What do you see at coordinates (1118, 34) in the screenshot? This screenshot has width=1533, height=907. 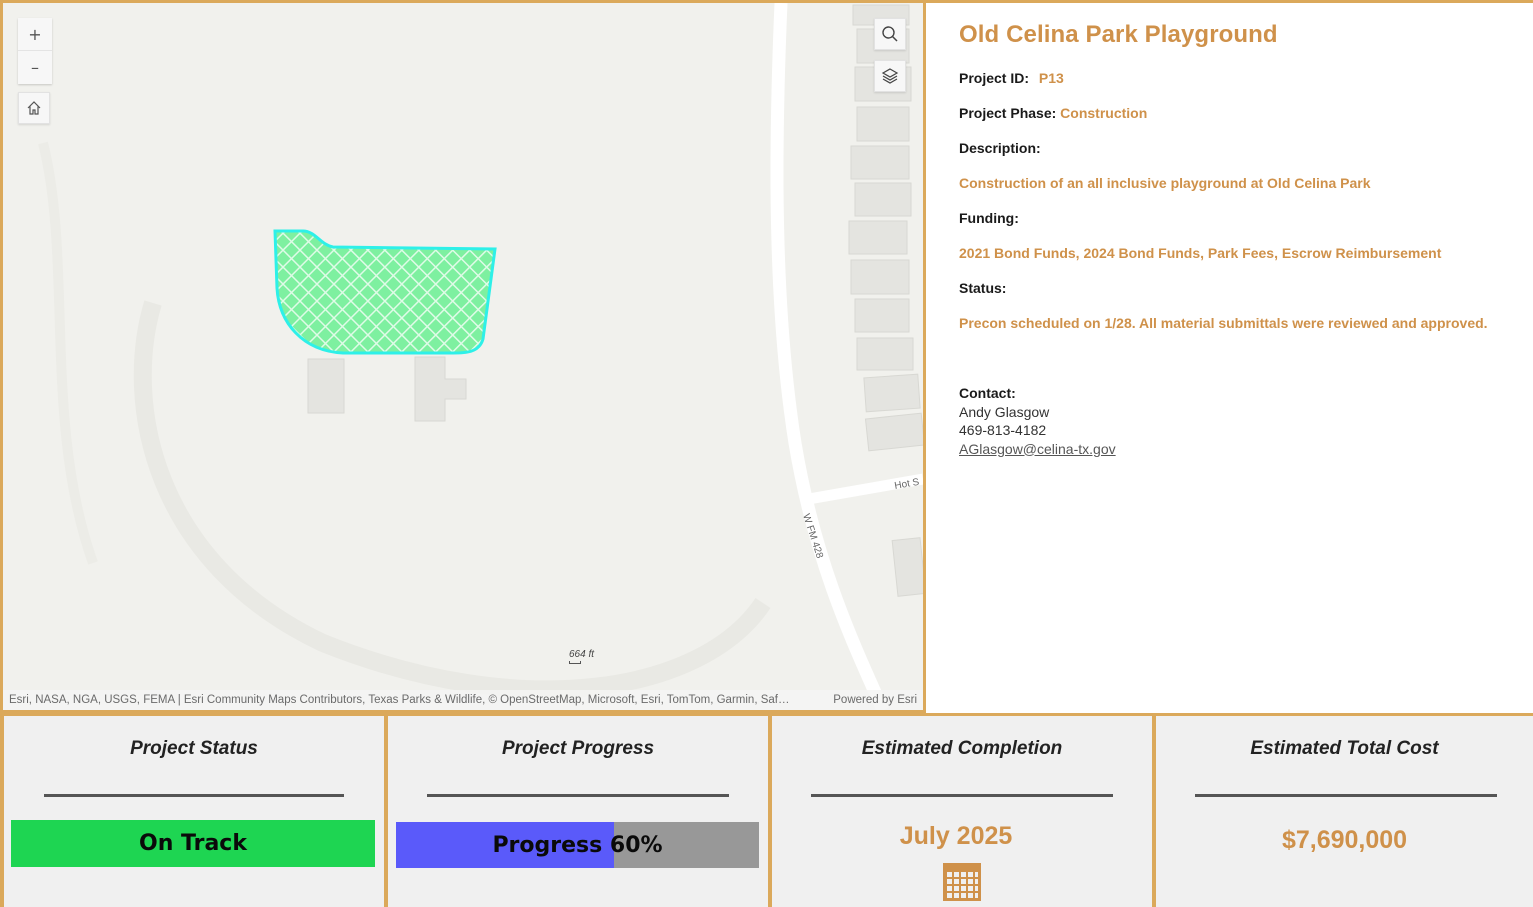 I see `project-title: Old Celina Park Playground` at bounding box center [1118, 34].